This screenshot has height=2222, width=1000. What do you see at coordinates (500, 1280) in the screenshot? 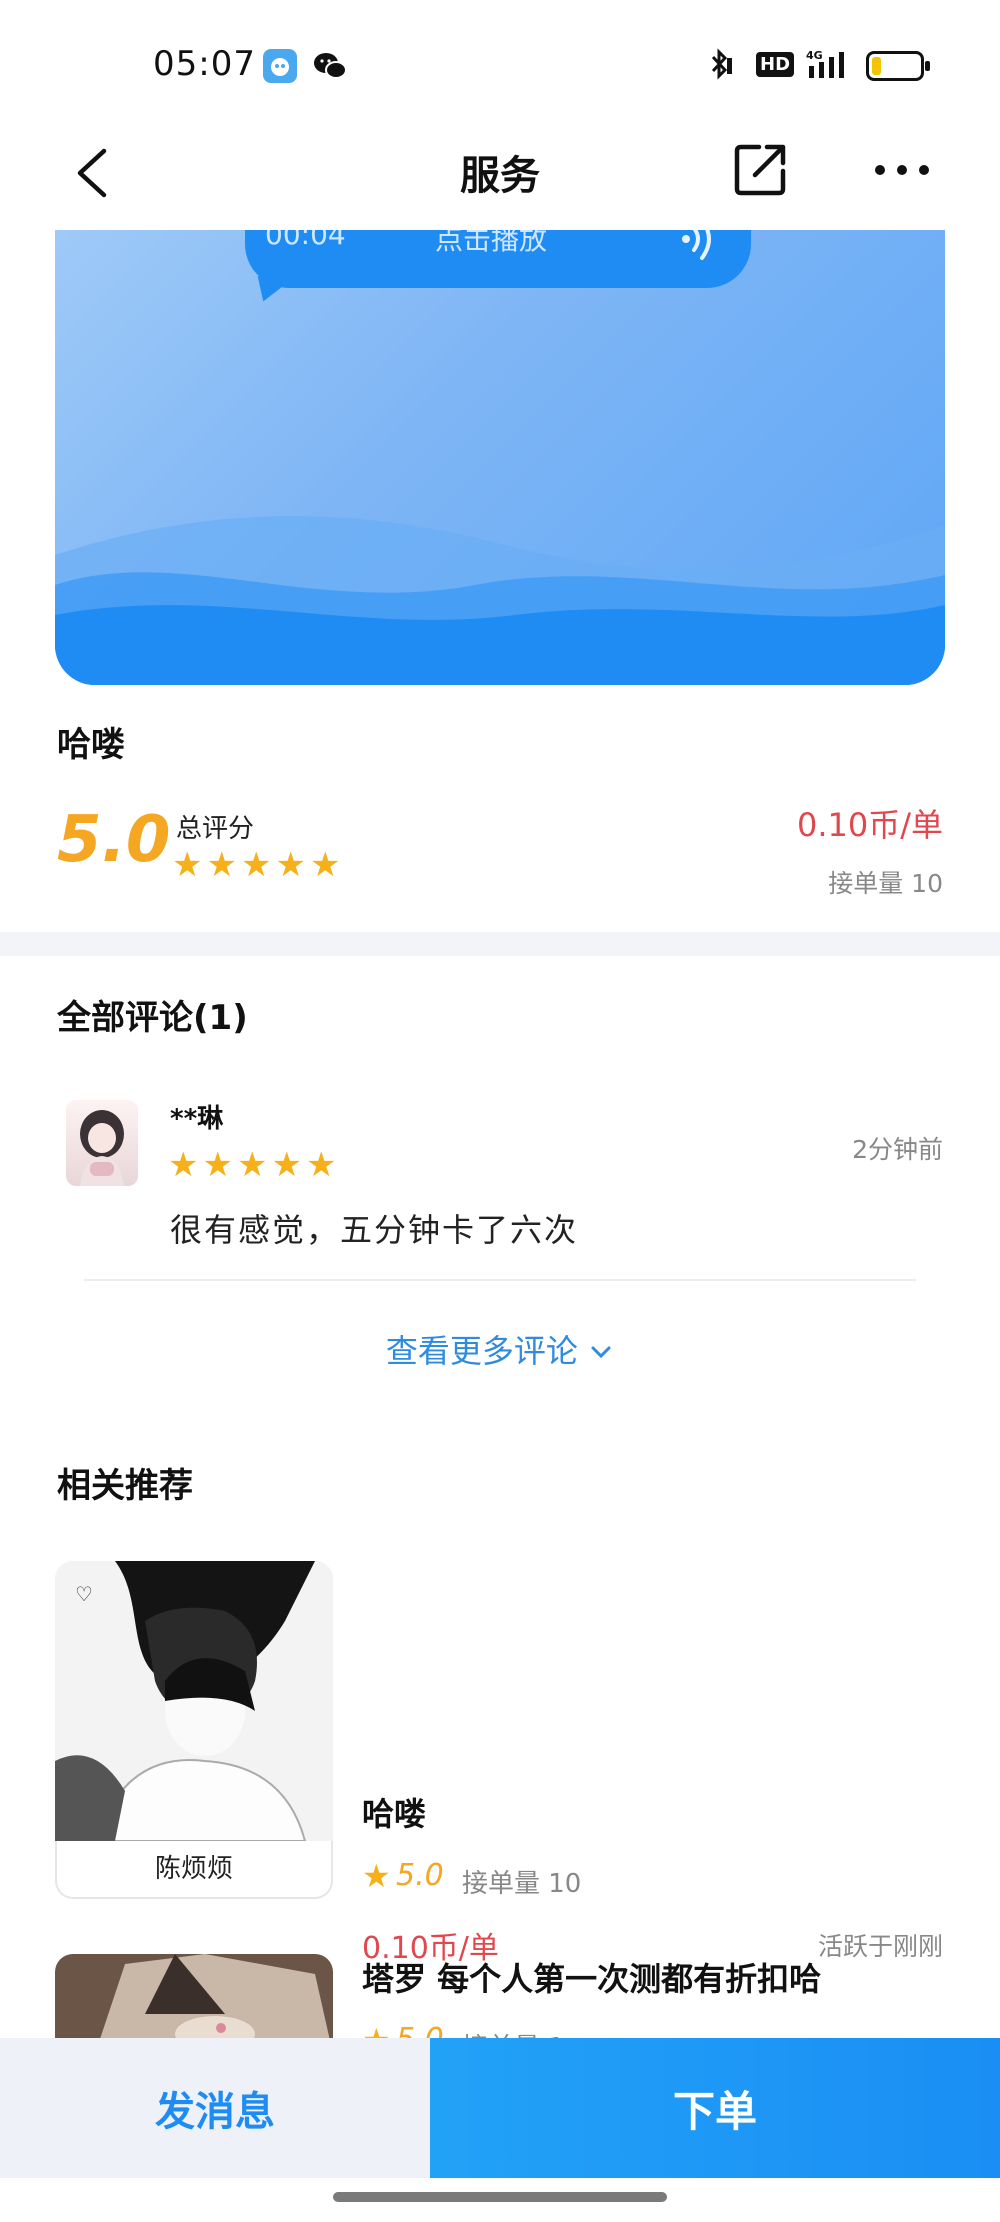
I see `comment-divider` at bounding box center [500, 1280].